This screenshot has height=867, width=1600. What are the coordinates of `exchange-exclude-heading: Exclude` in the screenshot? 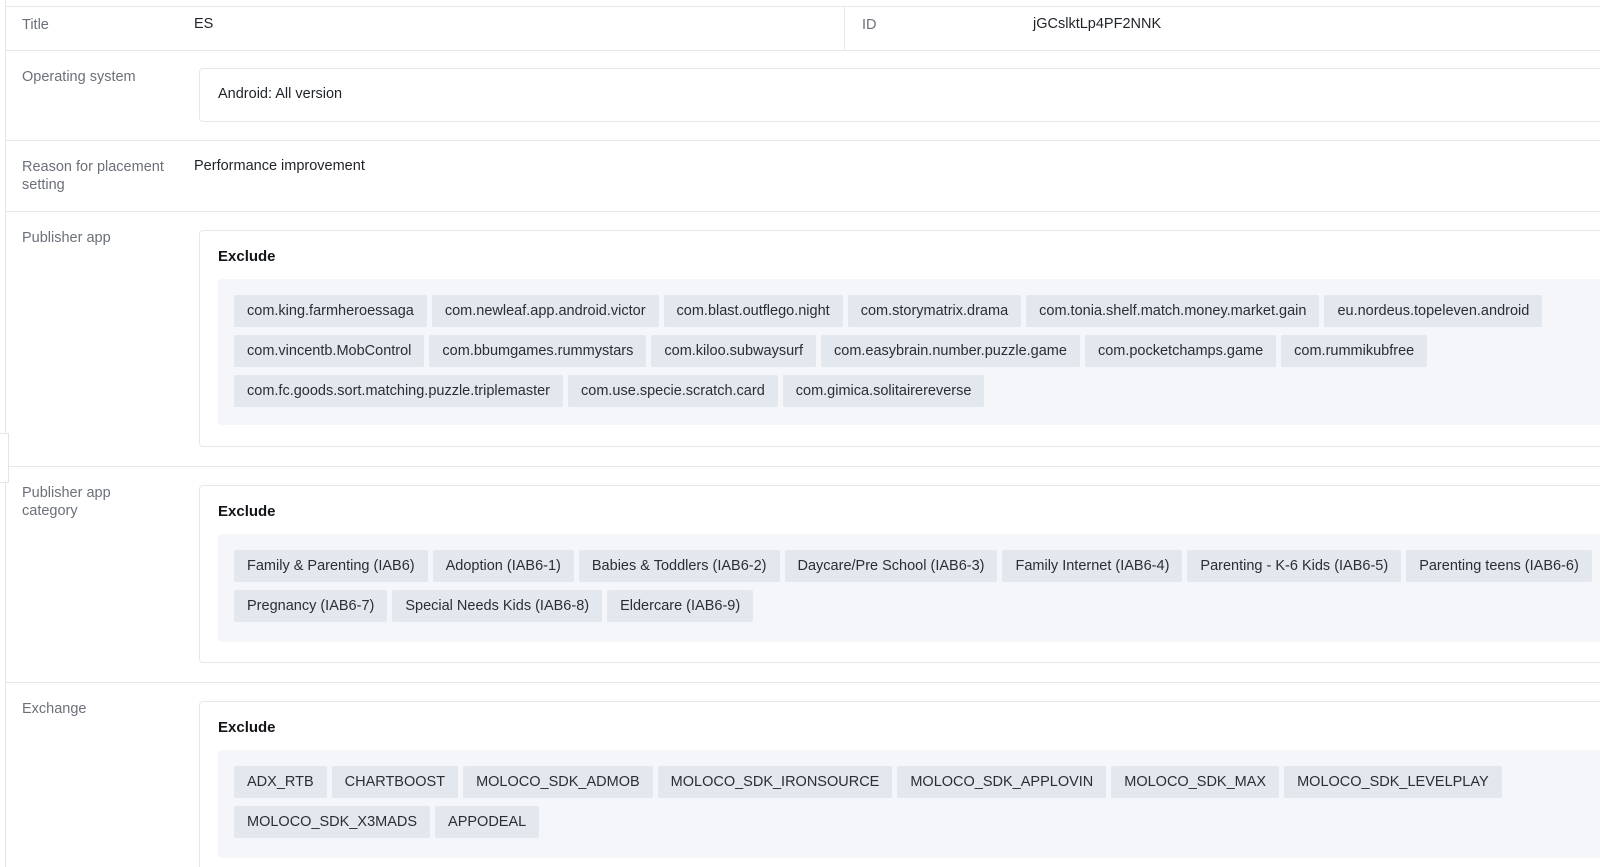 It's located at (247, 727).